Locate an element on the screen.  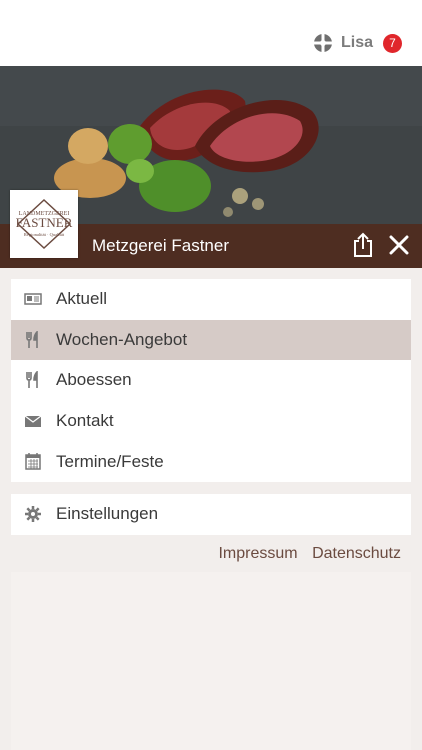
menu-label: Aboessen is located at coordinates (94, 380).